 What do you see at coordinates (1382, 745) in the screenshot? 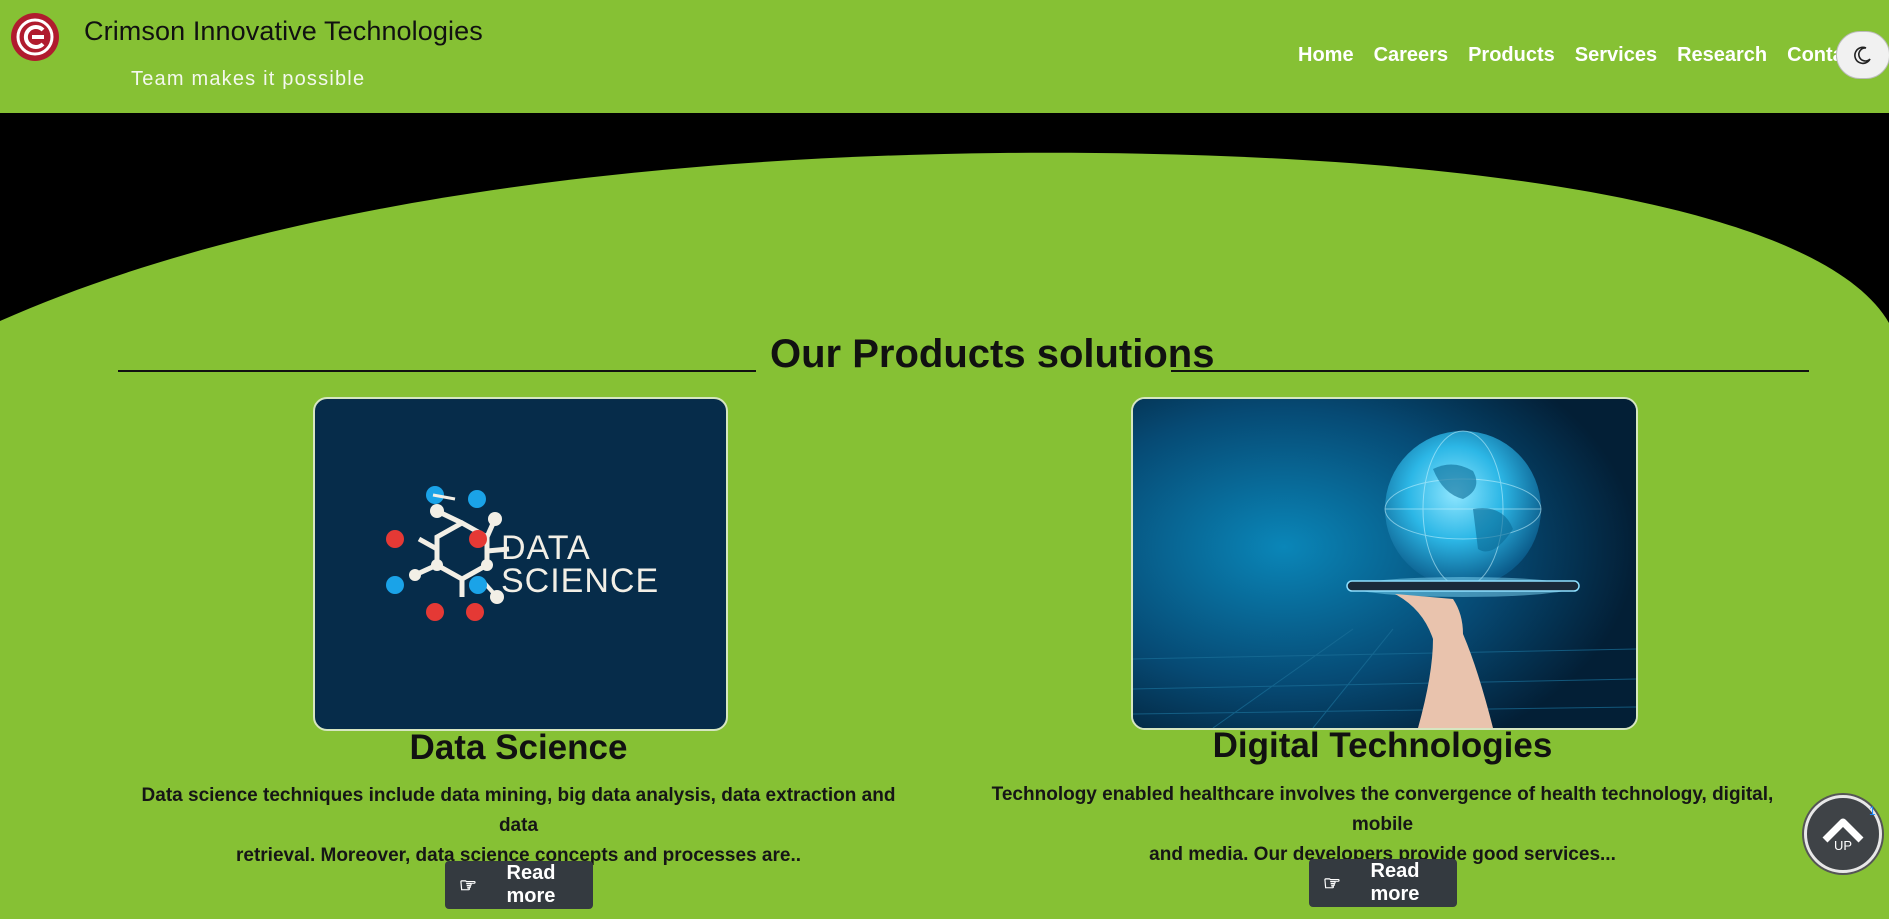
I see `product-title-digital-technologies: Digital Technologies` at bounding box center [1382, 745].